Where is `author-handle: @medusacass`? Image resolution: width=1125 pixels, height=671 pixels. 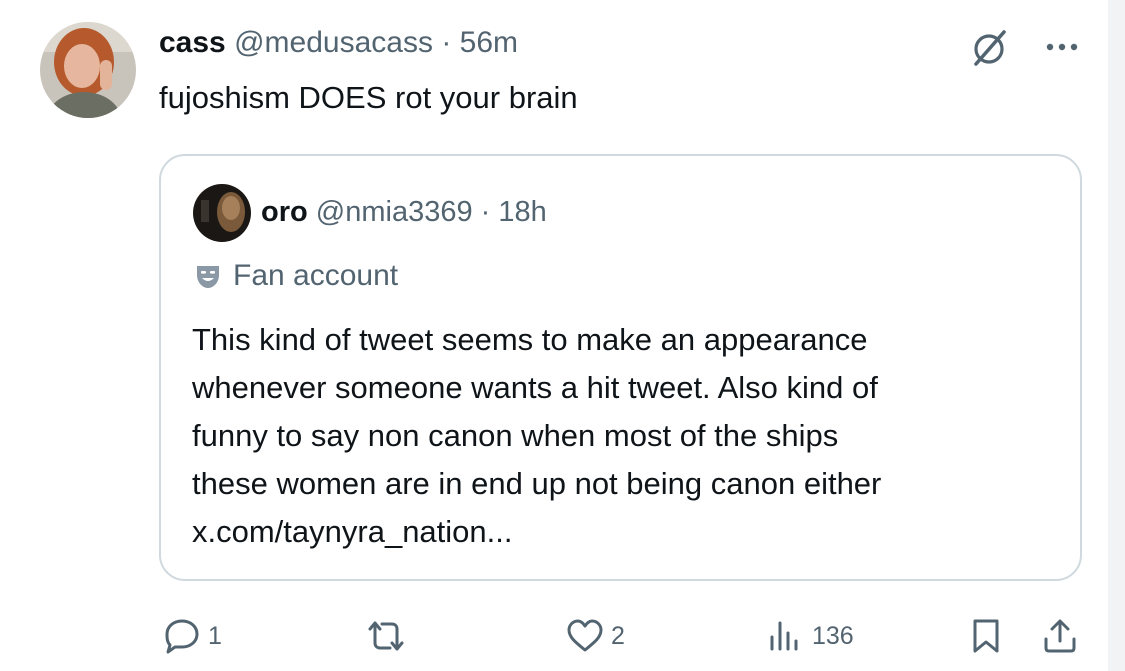 author-handle: @medusacass is located at coordinates (333, 42).